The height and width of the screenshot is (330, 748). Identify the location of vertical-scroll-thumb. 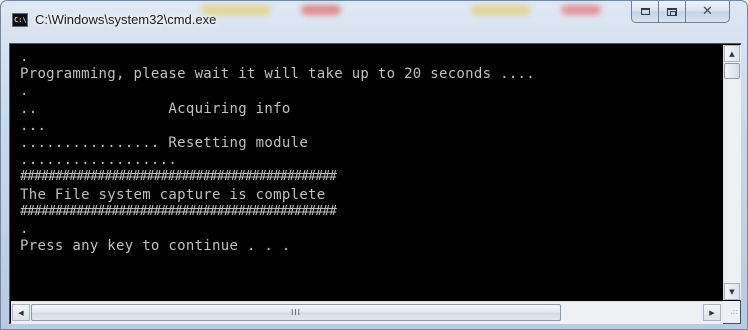
(732, 71).